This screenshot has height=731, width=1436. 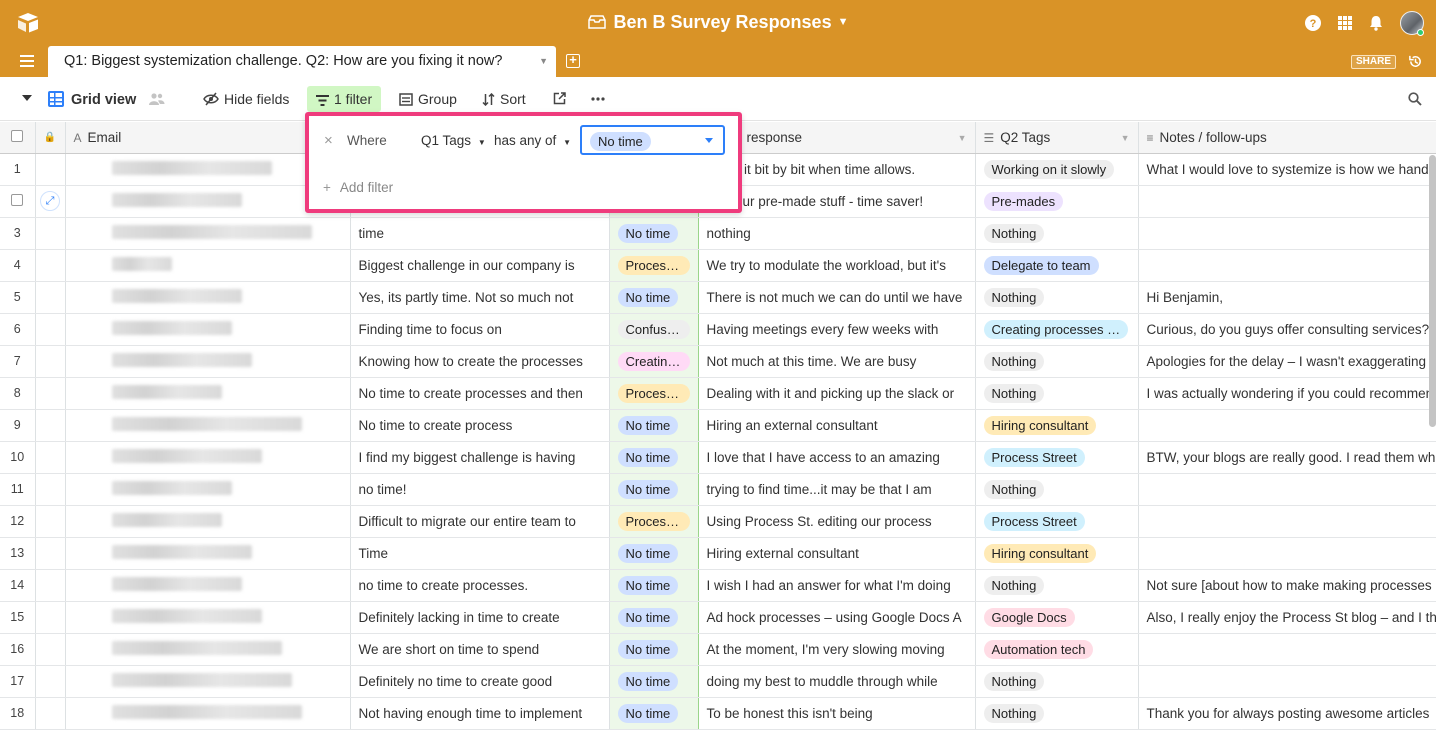 What do you see at coordinates (18, 681) in the screenshot?
I see `row-number-cell: 17` at bounding box center [18, 681].